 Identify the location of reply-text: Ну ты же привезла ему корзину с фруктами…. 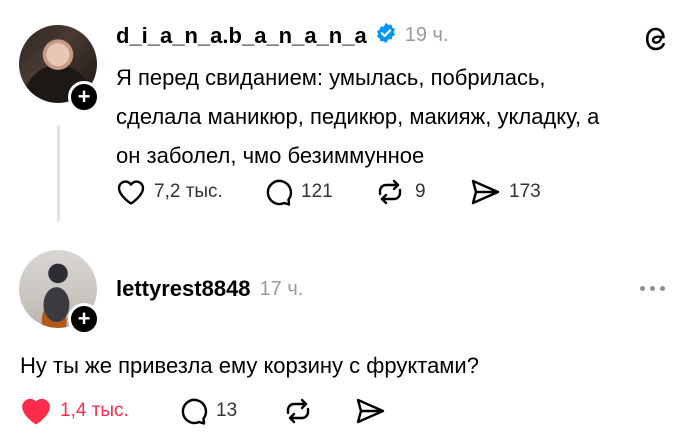
(249, 365).